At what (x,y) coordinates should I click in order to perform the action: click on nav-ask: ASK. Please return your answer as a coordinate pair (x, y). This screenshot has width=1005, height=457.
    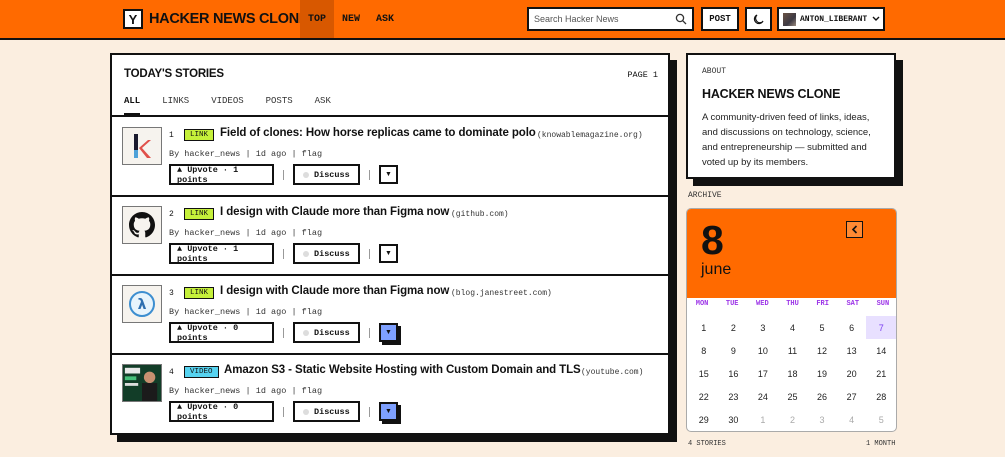
    Looking at the image, I should click on (385, 19).